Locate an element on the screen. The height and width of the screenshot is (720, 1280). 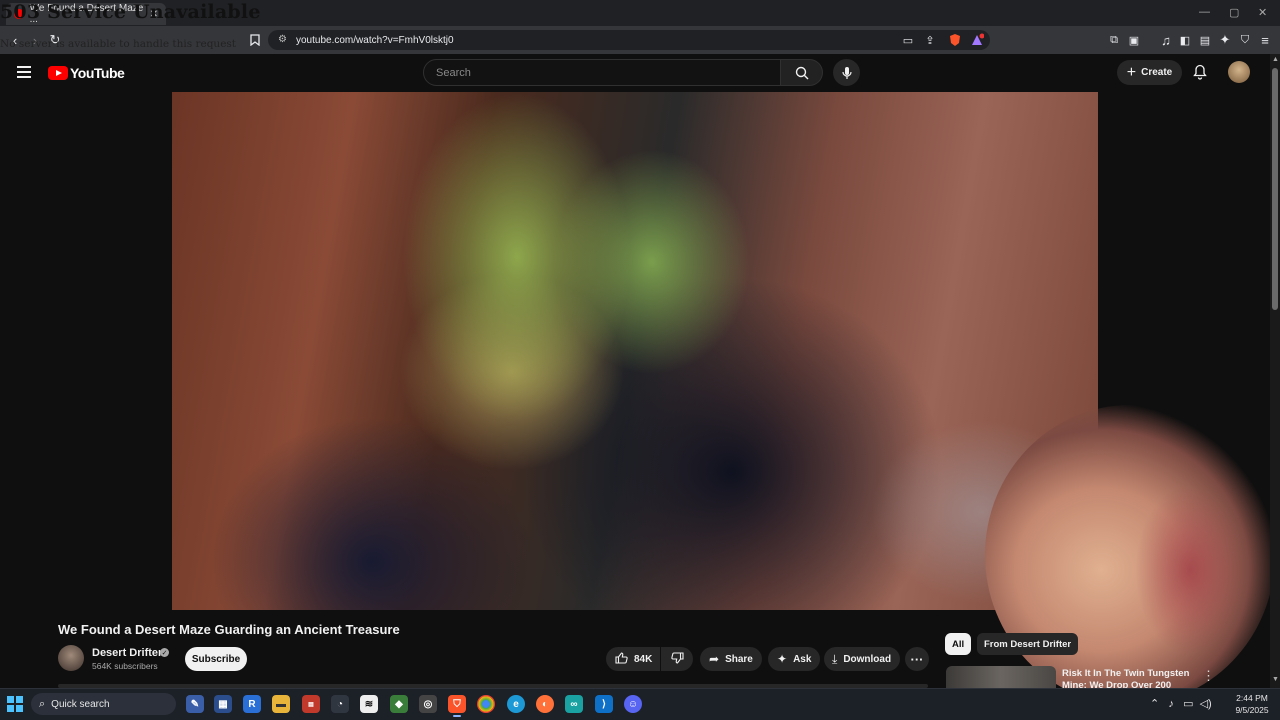
vpn-icon: ⛉ is located at coordinates (1245, 40).